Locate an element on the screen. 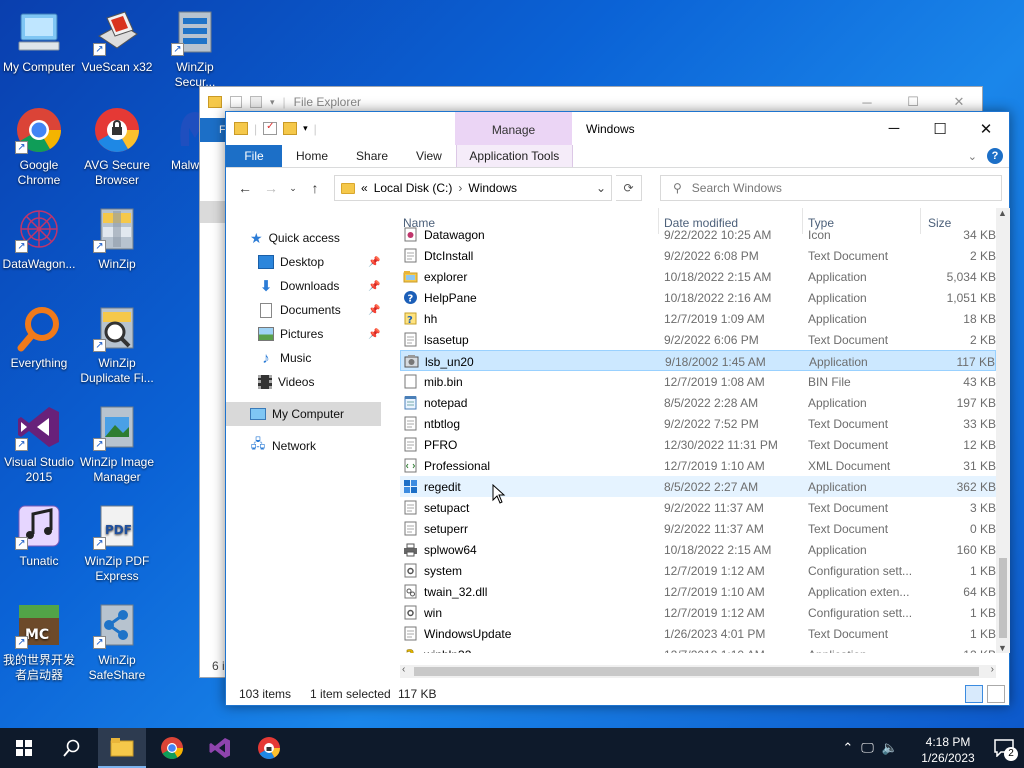  horizontal-scroll-thumb is located at coordinates (696, 671).